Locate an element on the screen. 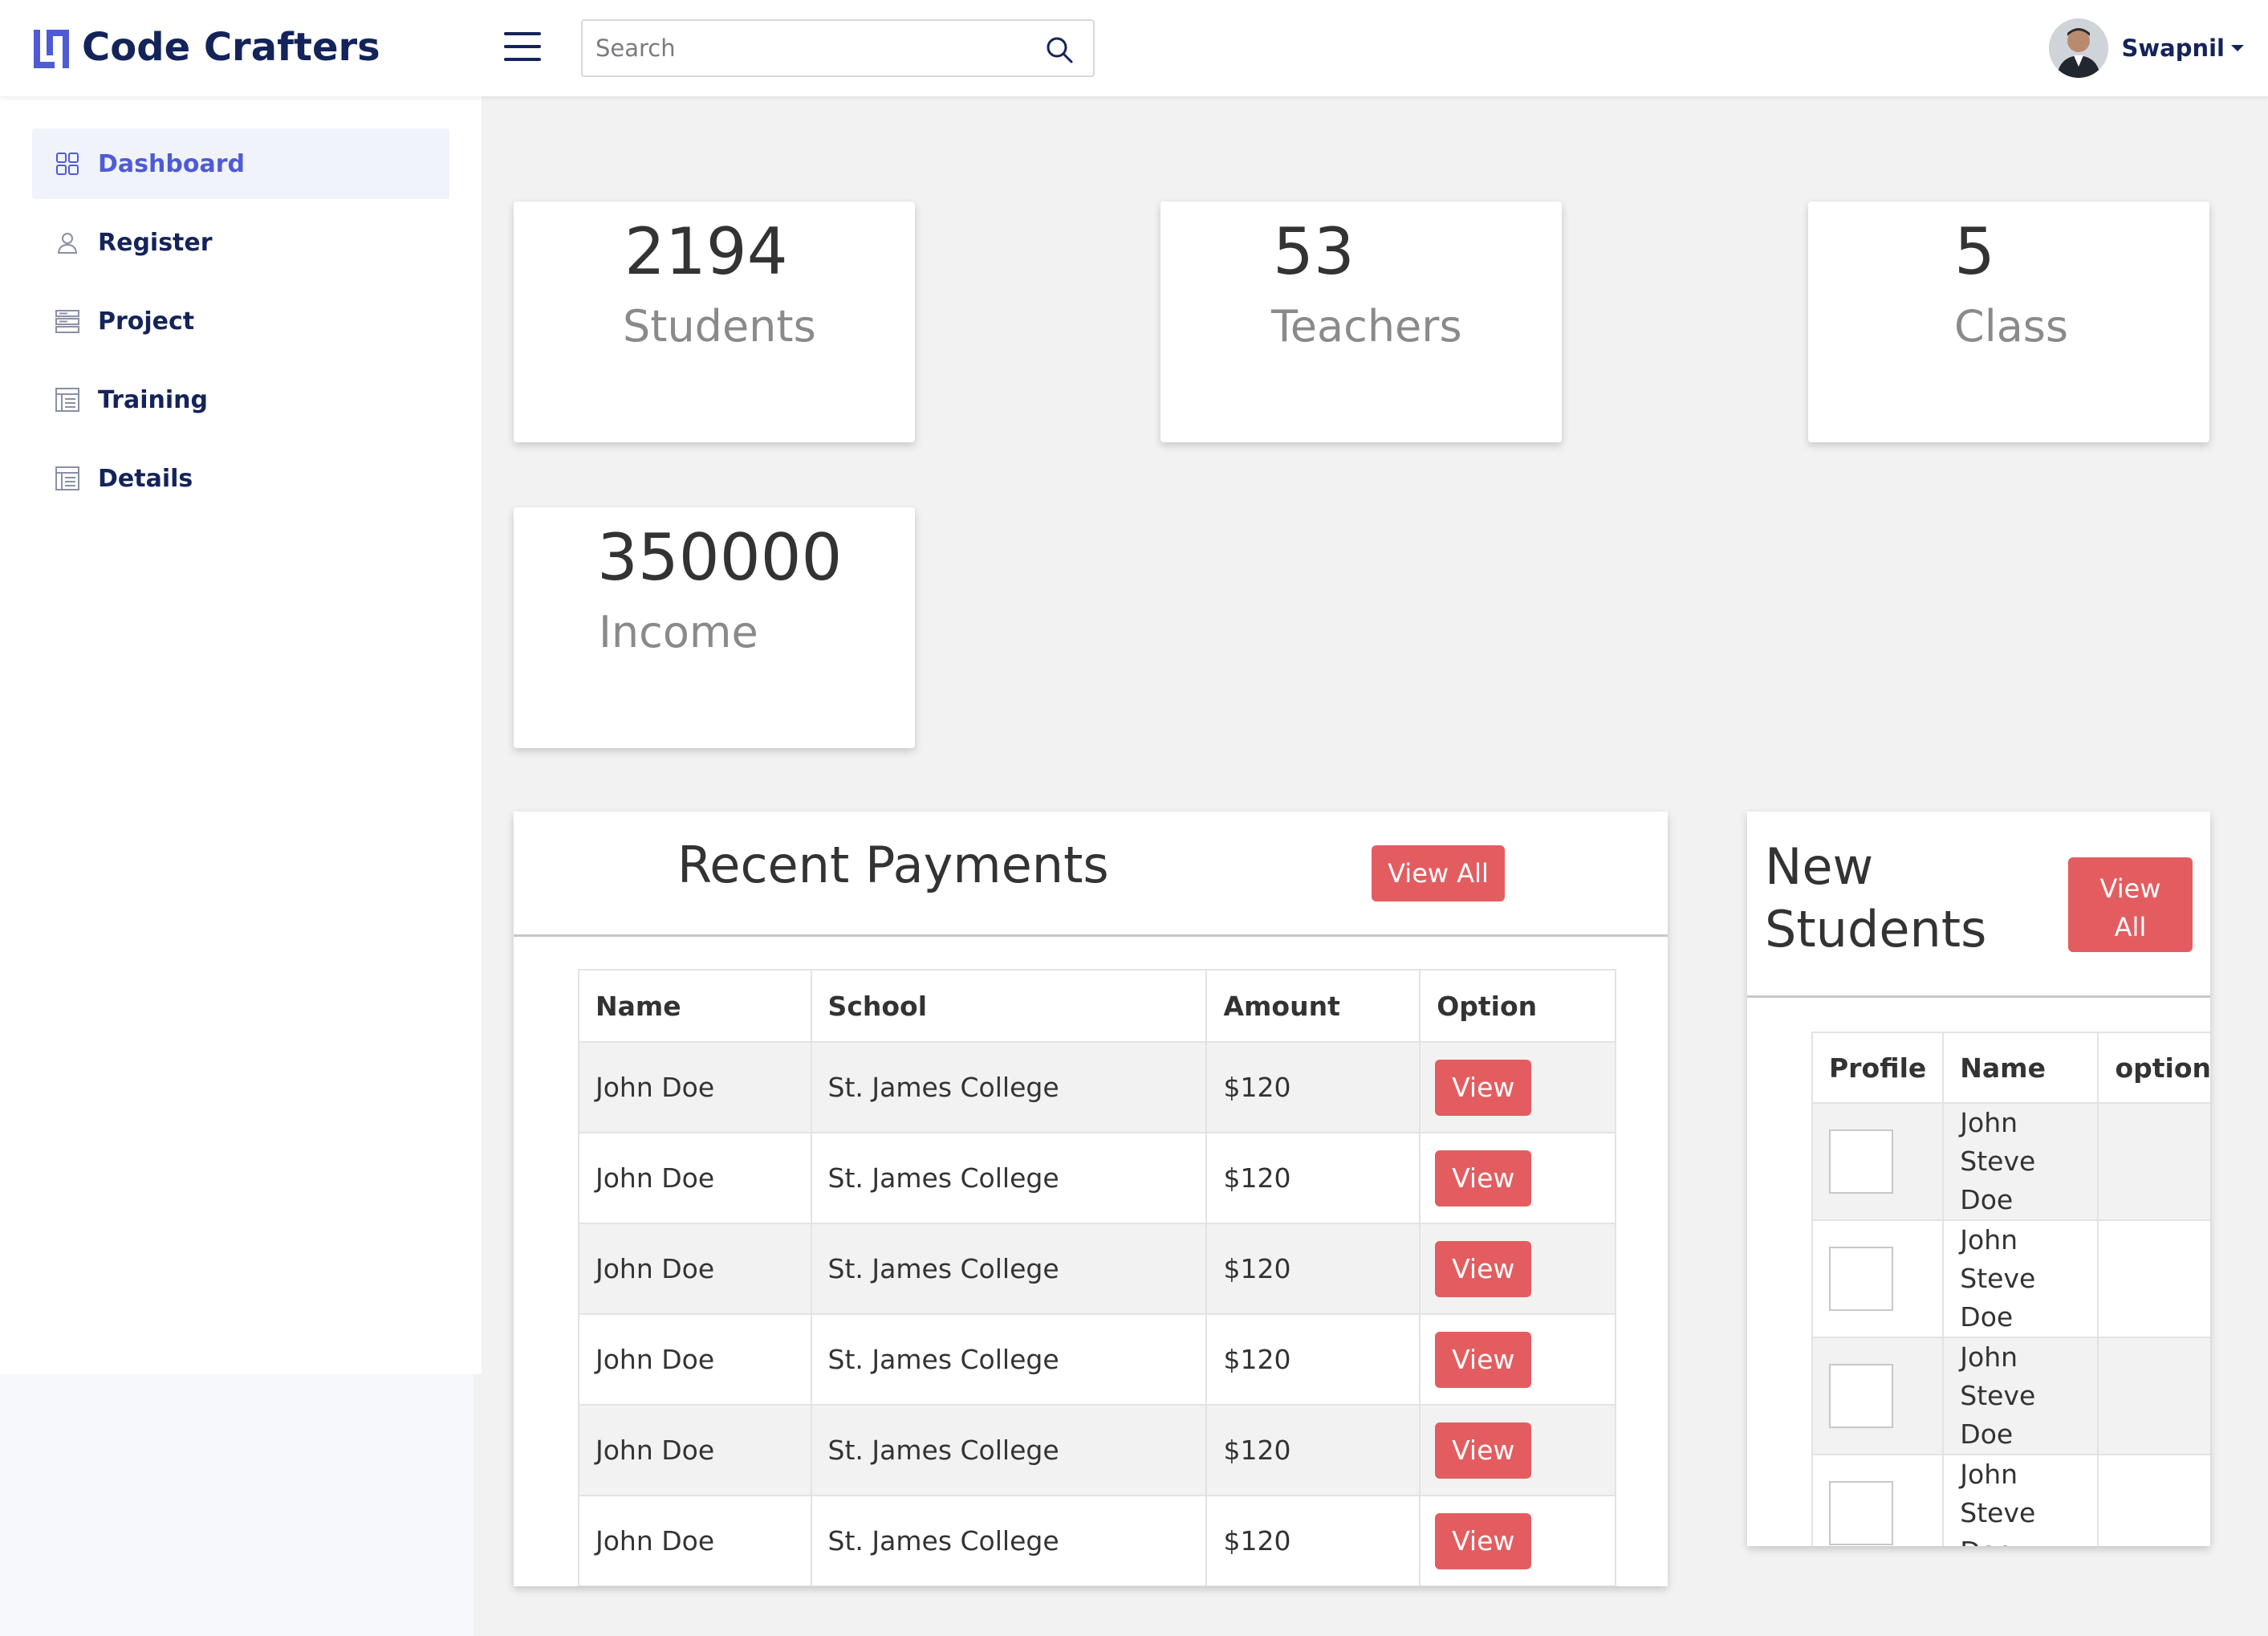  stat-card-class: 5 Class is located at coordinates (2009, 321).